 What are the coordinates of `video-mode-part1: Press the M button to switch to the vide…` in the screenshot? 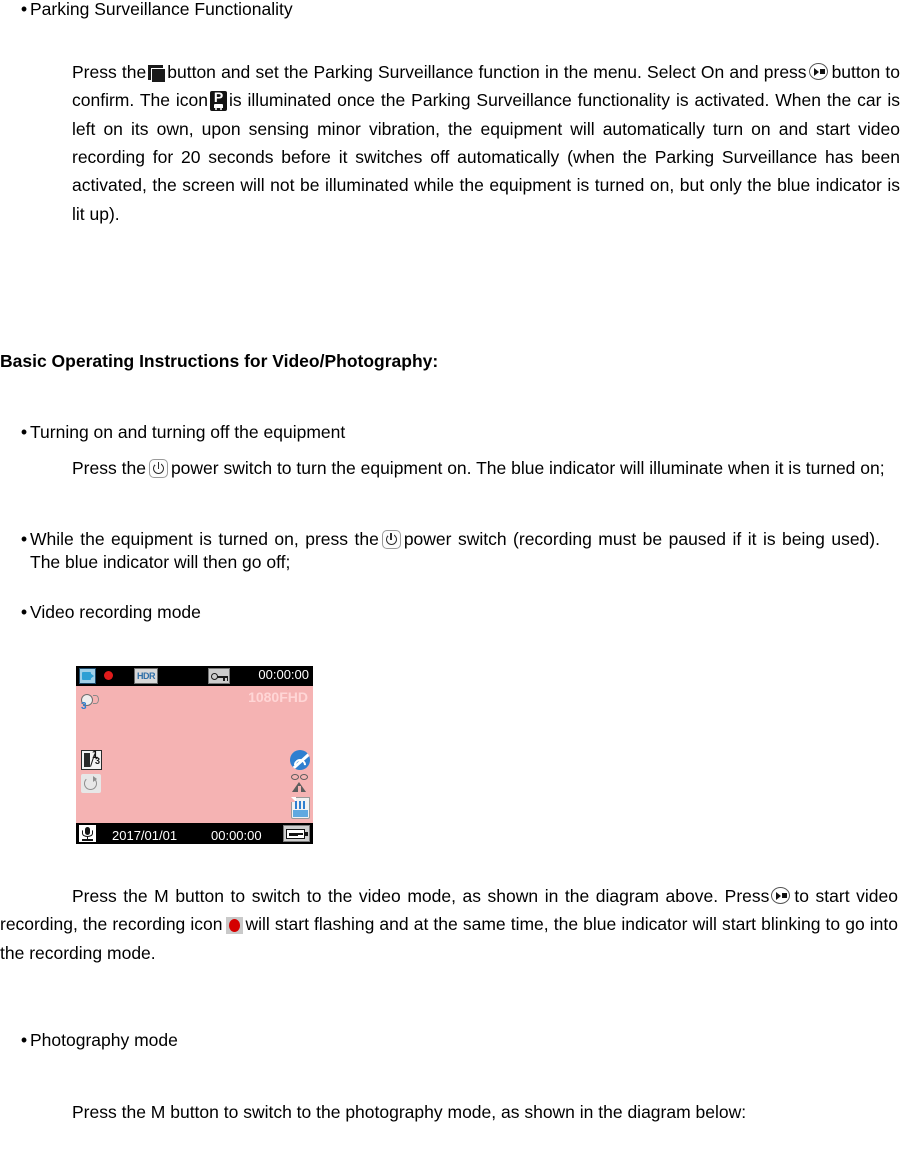 It's located at (421, 896).